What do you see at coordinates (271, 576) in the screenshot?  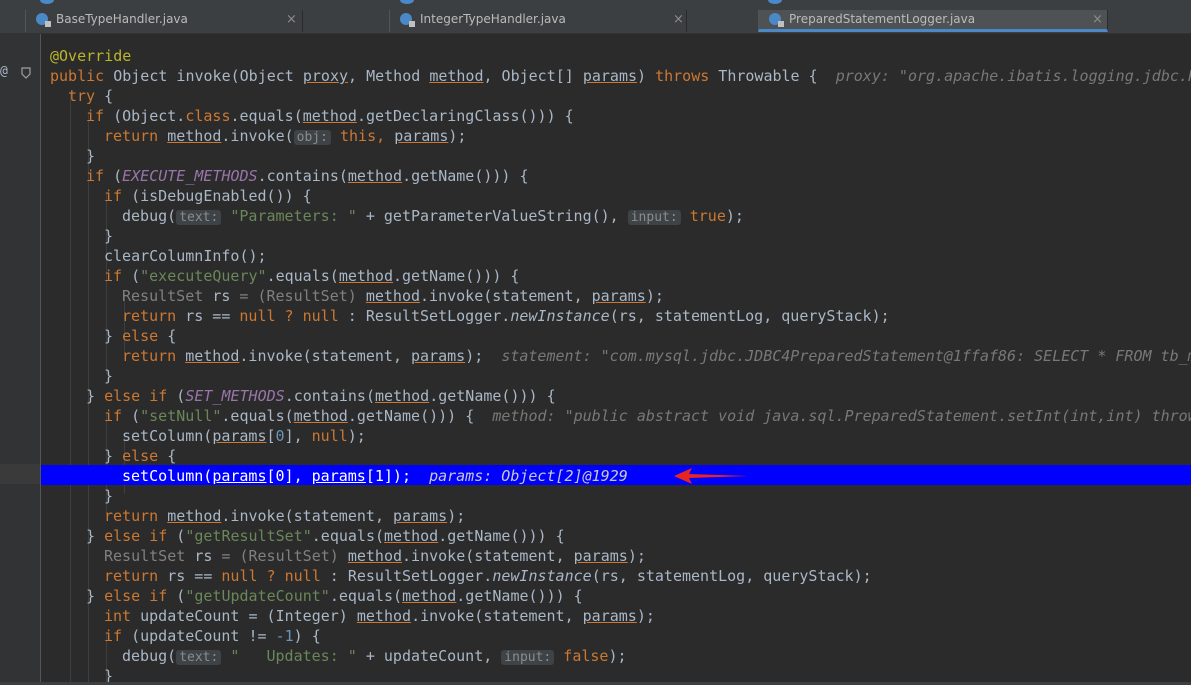 I see `code-token: ?` at bounding box center [271, 576].